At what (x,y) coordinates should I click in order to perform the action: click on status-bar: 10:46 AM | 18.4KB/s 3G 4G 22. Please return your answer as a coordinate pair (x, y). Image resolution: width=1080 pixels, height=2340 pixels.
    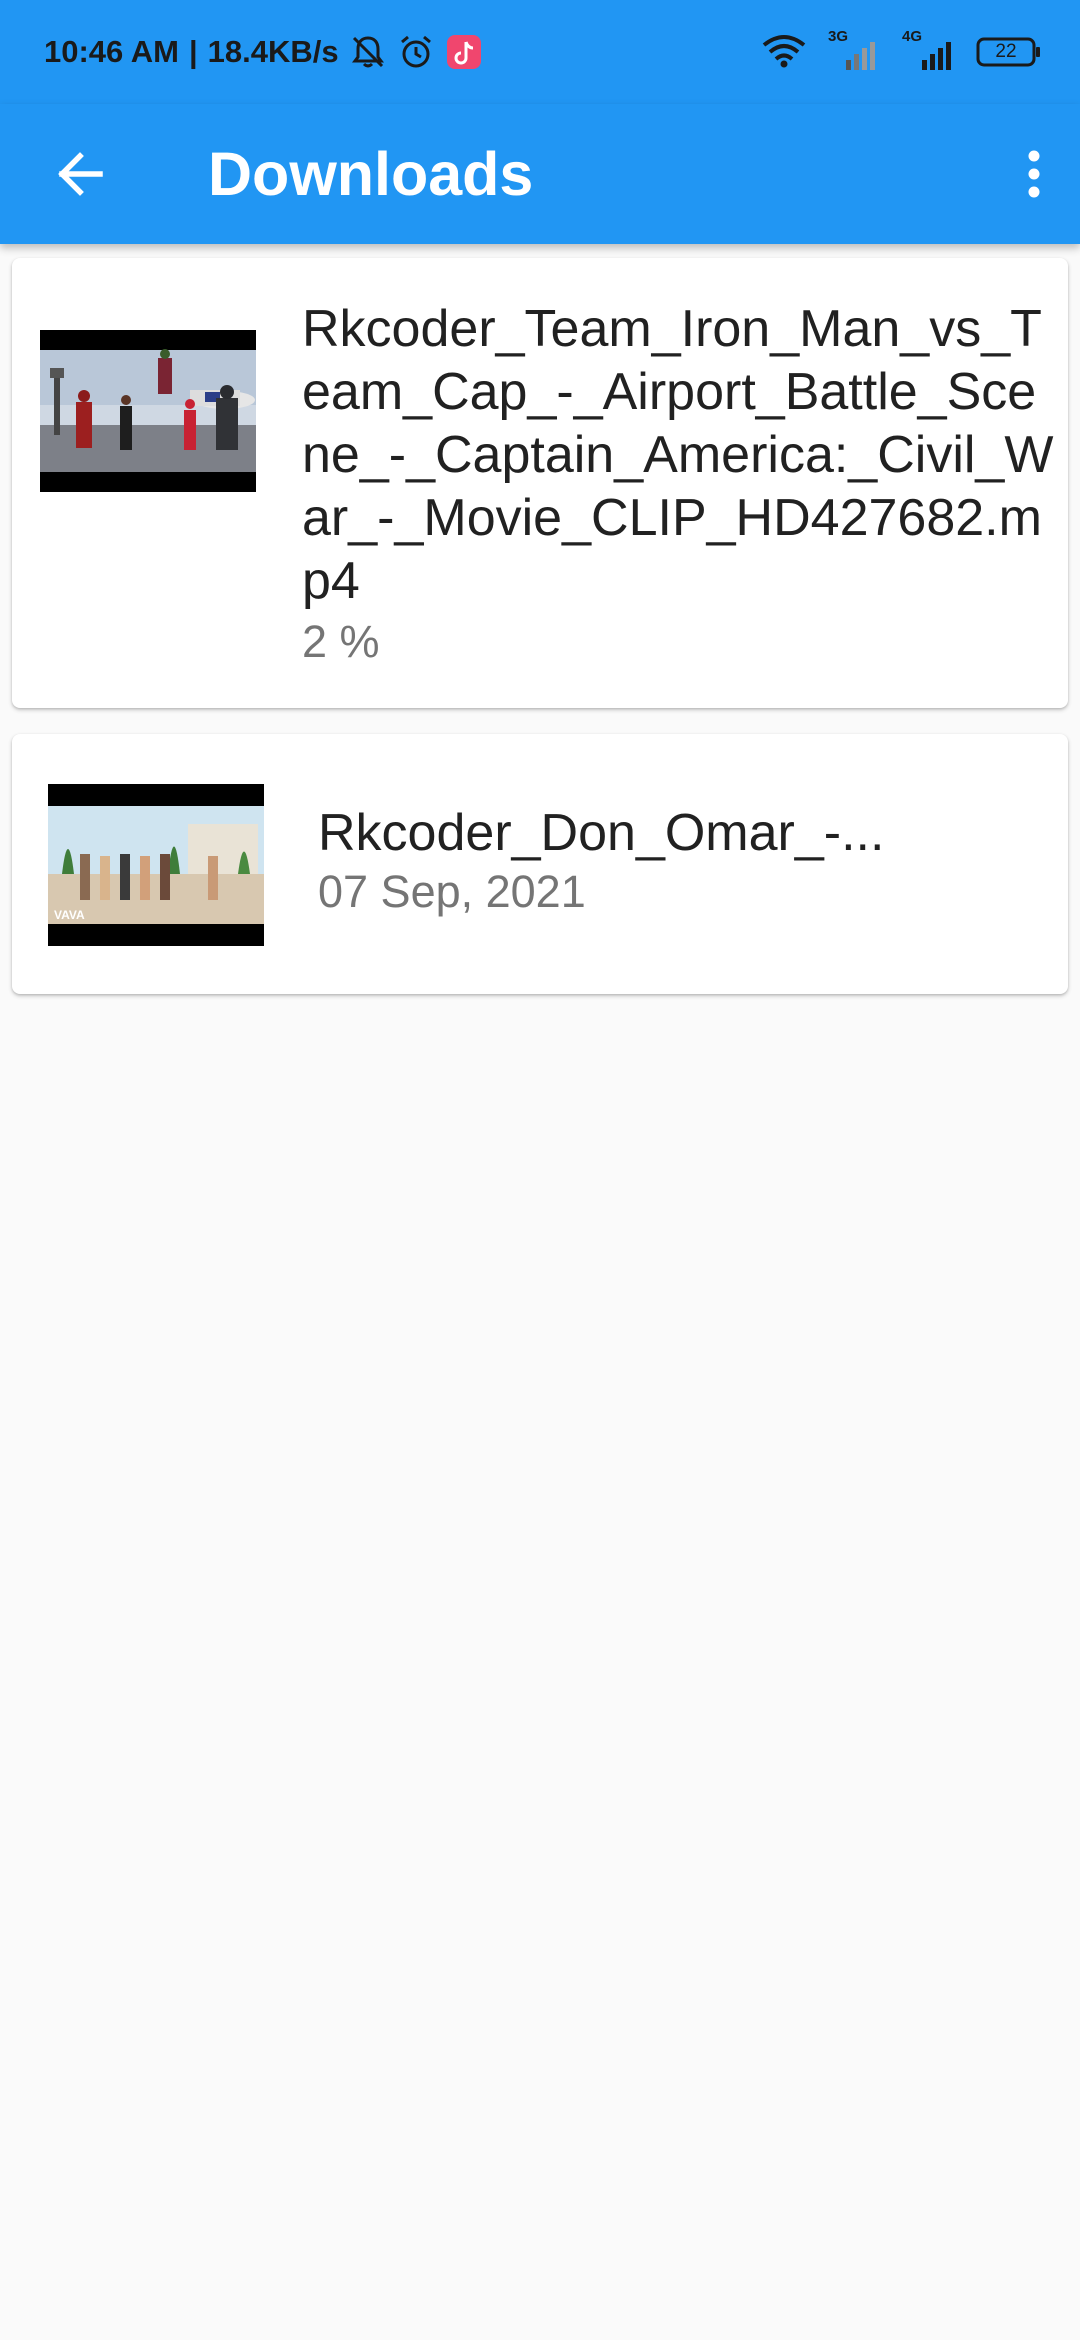
    Looking at the image, I should click on (540, 52).